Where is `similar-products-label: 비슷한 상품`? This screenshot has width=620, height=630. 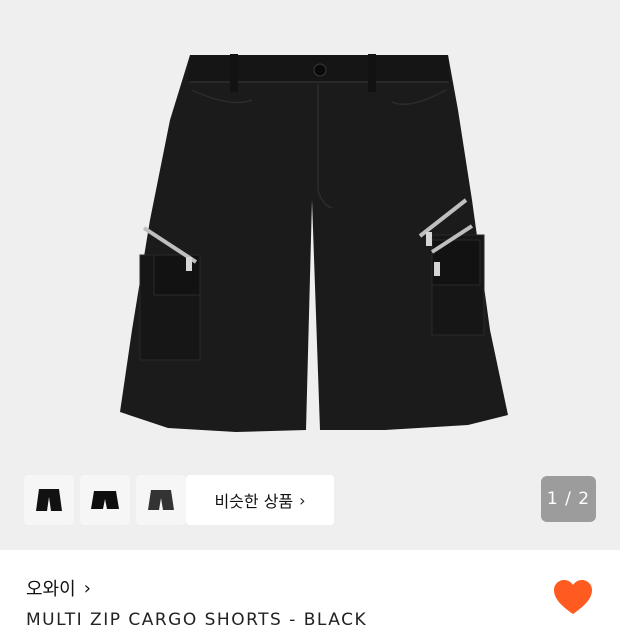 similar-products-label: 비슷한 상품 is located at coordinates (254, 501).